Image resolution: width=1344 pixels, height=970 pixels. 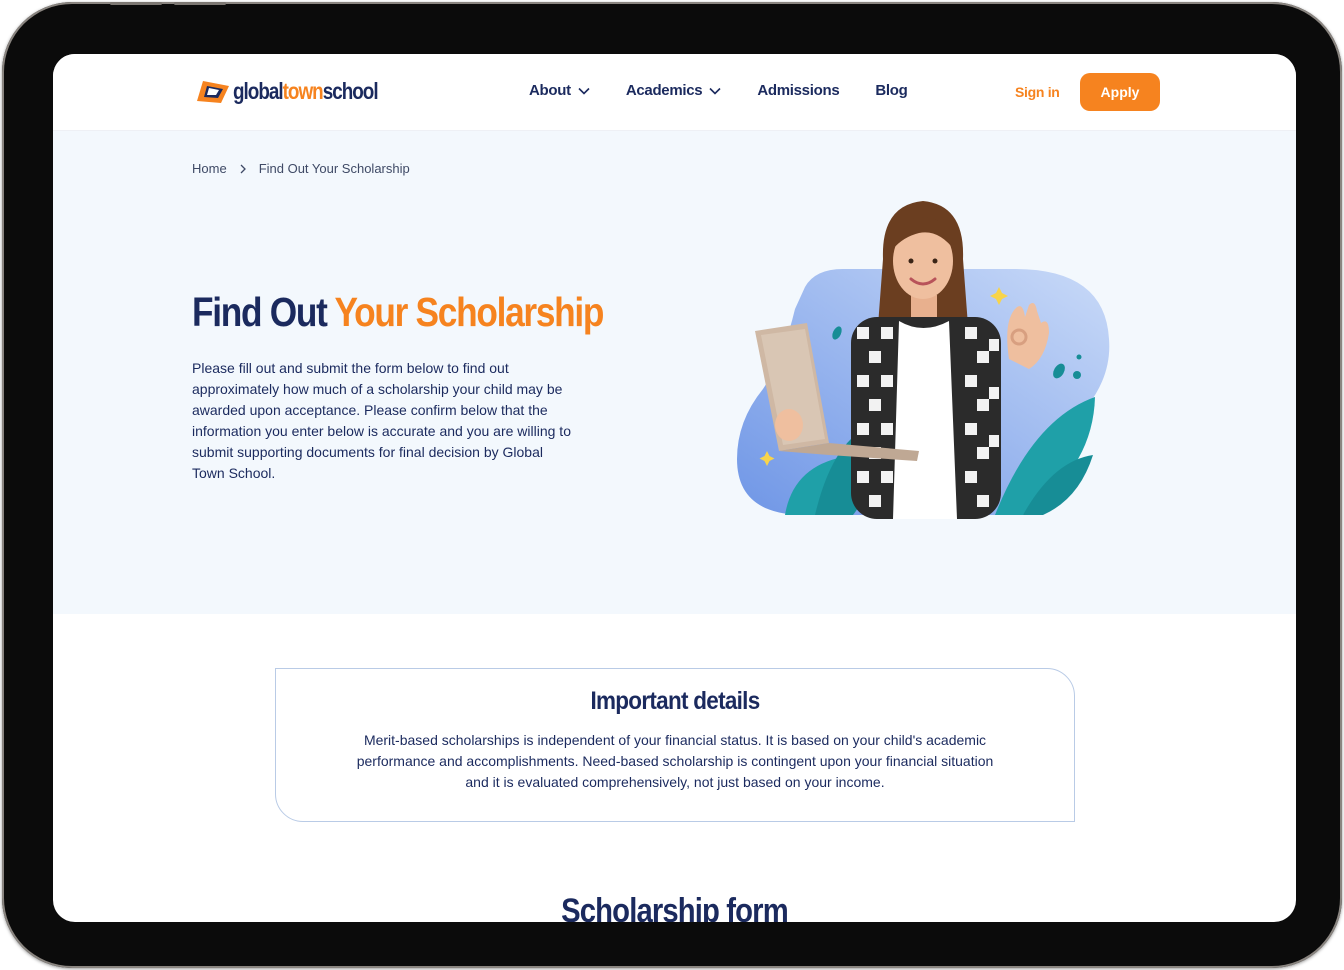 I want to click on breadcrumb-current: Find Out Your Scholarship, so click(x=334, y=168).